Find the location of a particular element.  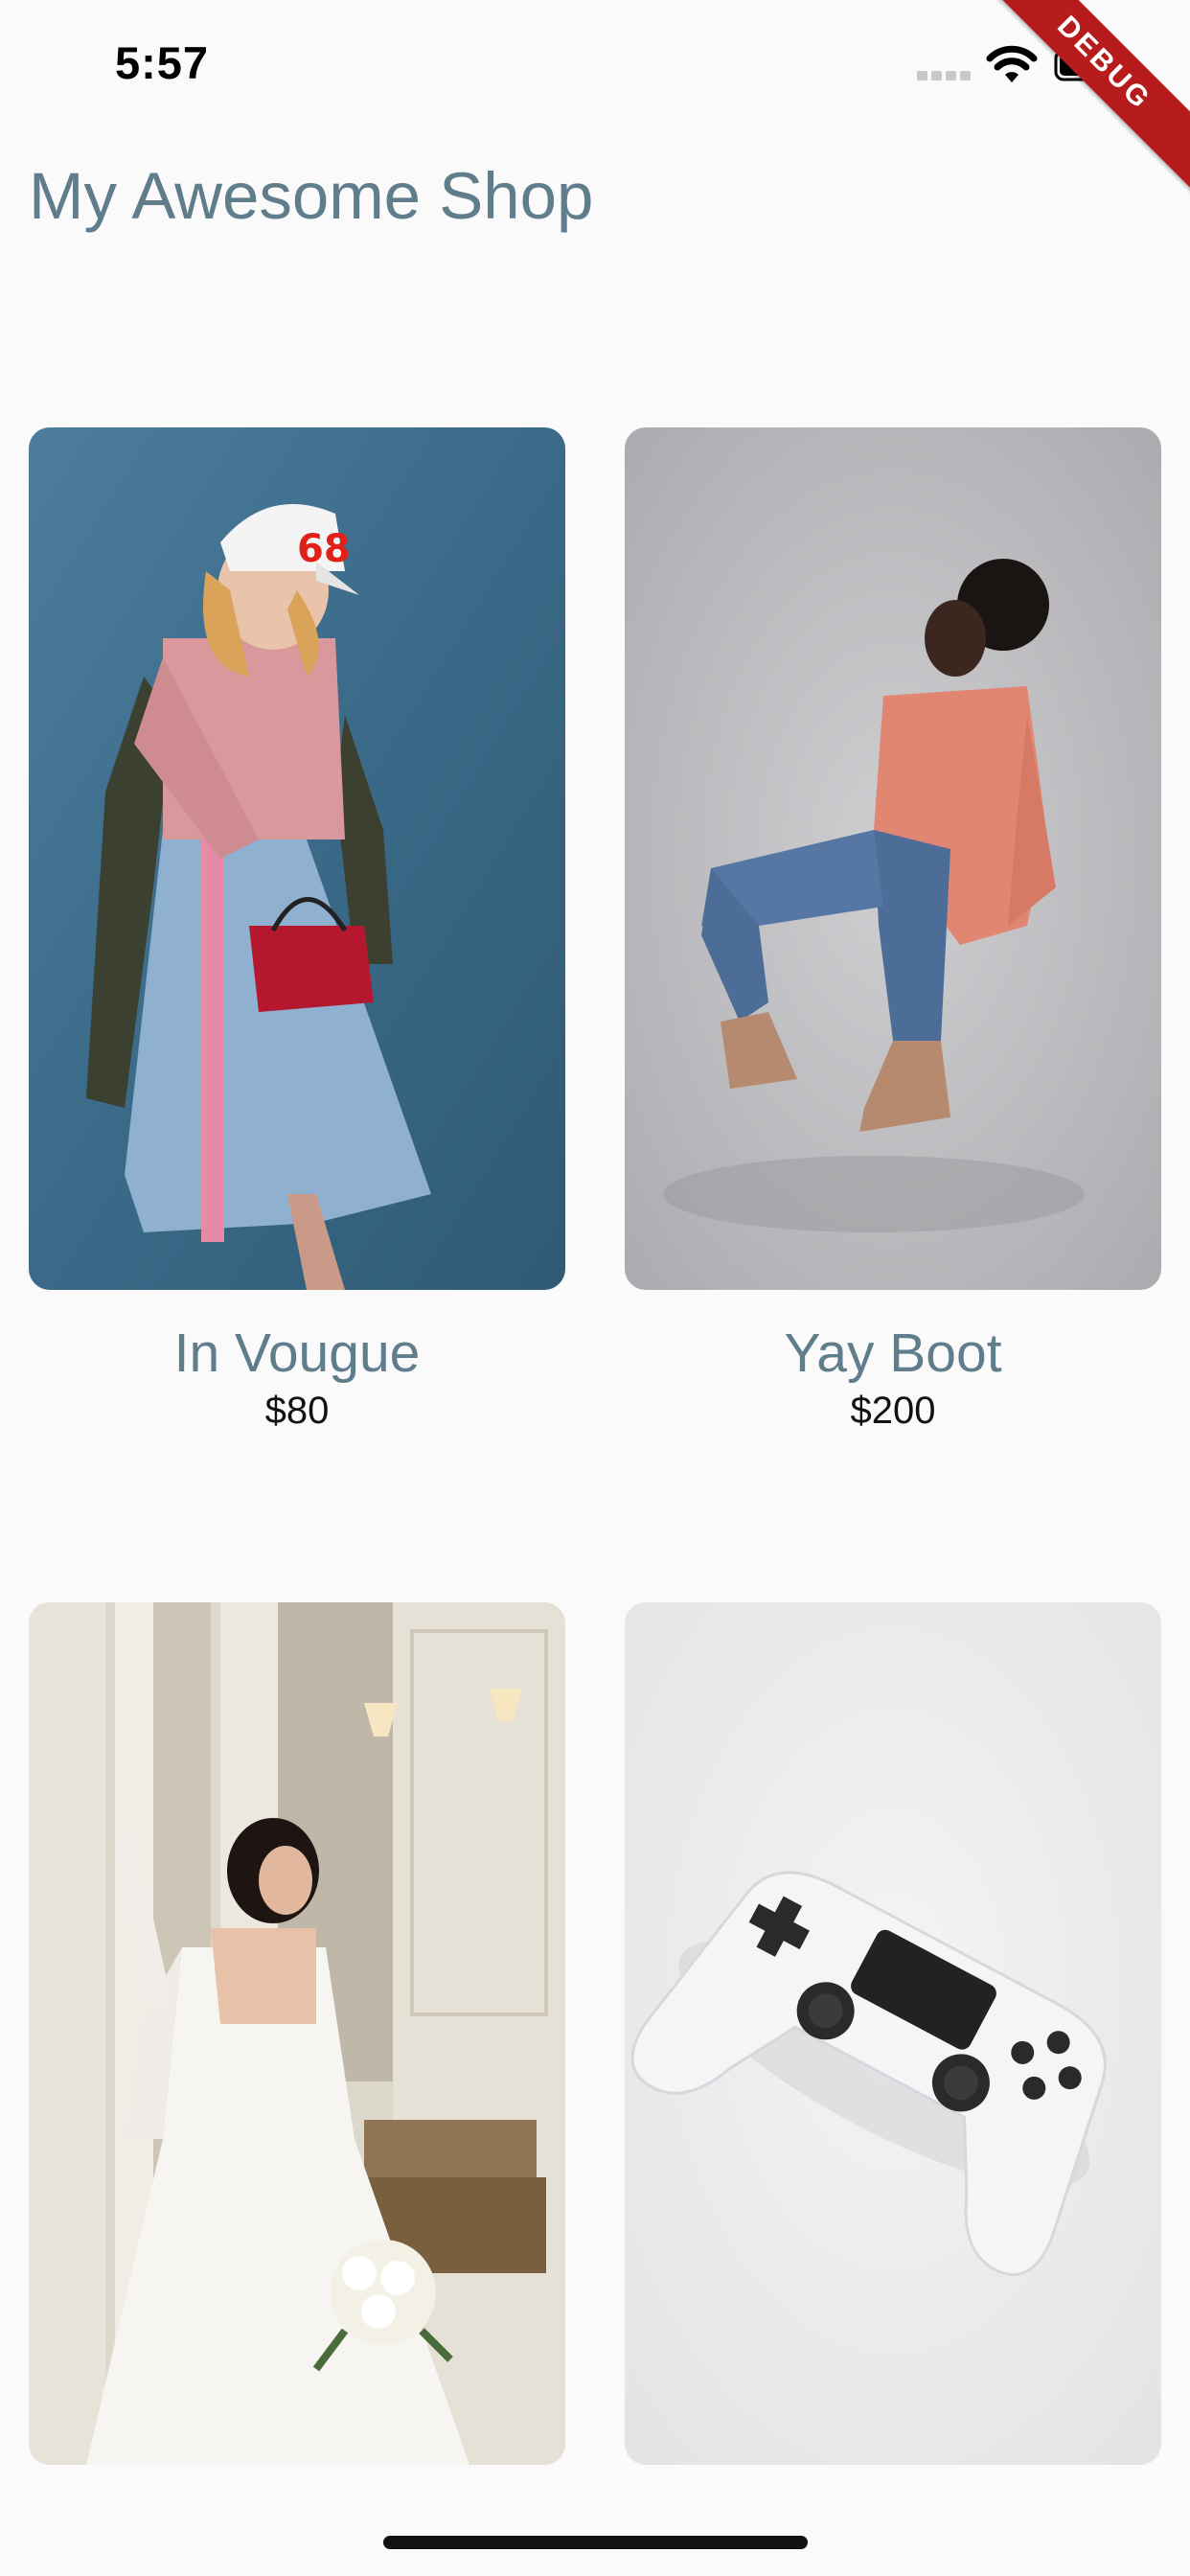

product-name: In Vougue is located at coordinates (297, 1353).